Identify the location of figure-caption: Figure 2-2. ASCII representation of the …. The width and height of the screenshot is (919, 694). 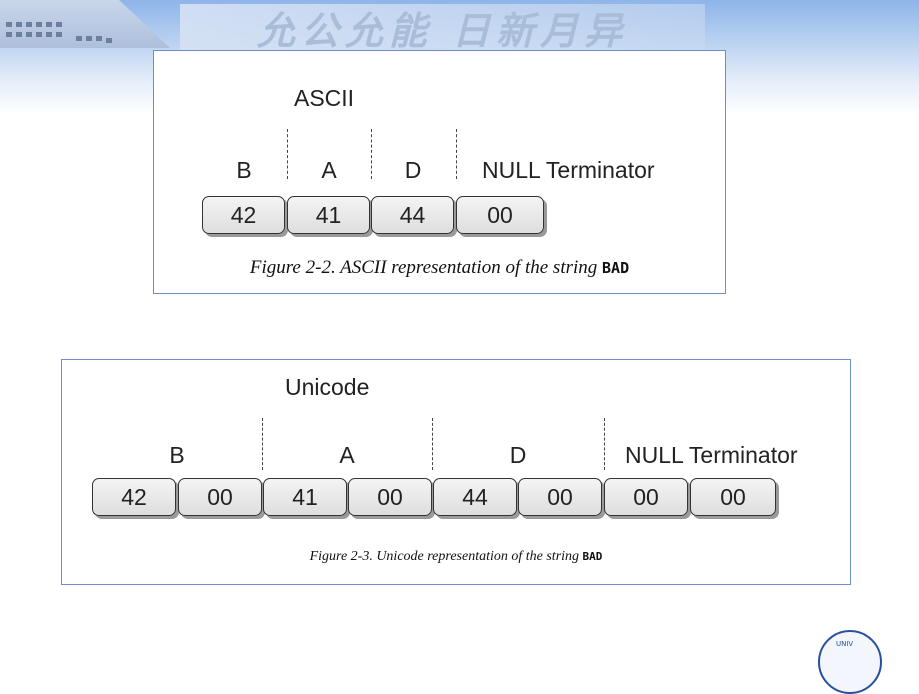
(439, 268).